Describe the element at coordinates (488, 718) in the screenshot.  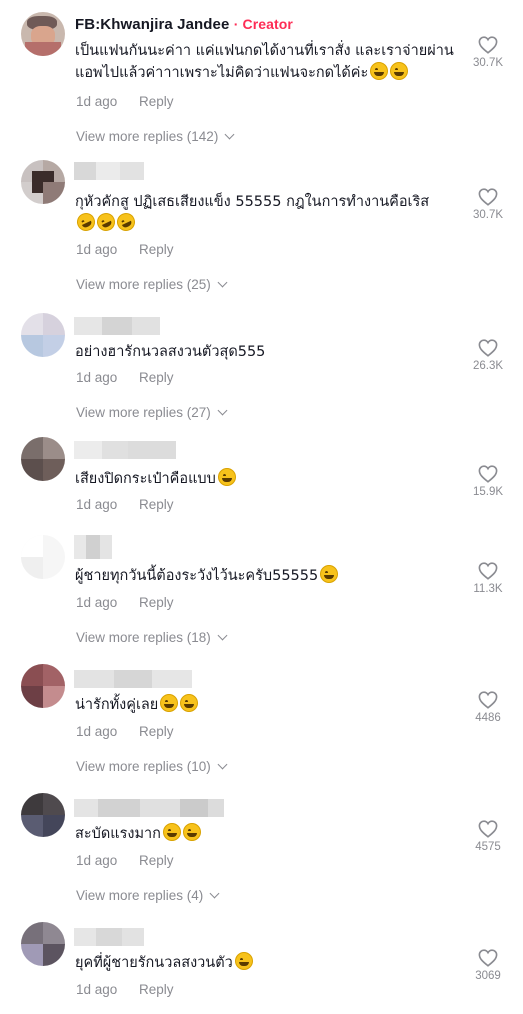
I see `like-count: 4486` at that location.